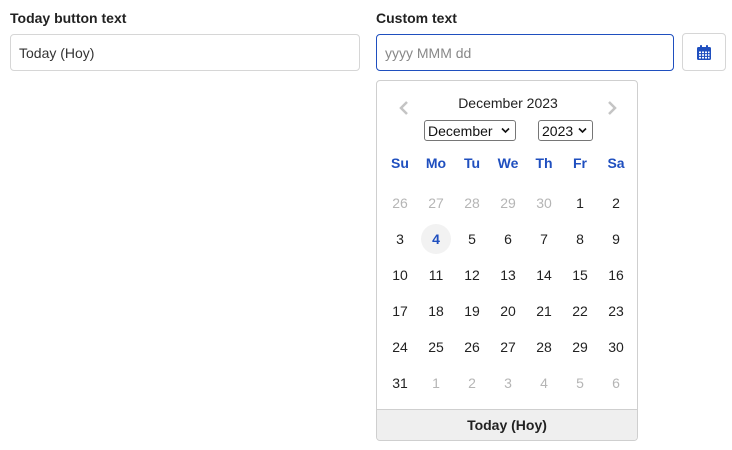 The width and height of the screenshot is (732, 450). I want to click on chevron-right-icon, so click(612, 108).